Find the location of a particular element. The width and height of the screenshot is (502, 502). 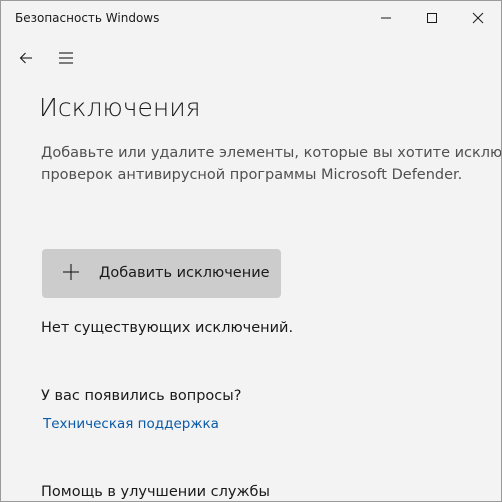

questions-heading: У вас появились вопросы? is located at coordinates (141, 396).